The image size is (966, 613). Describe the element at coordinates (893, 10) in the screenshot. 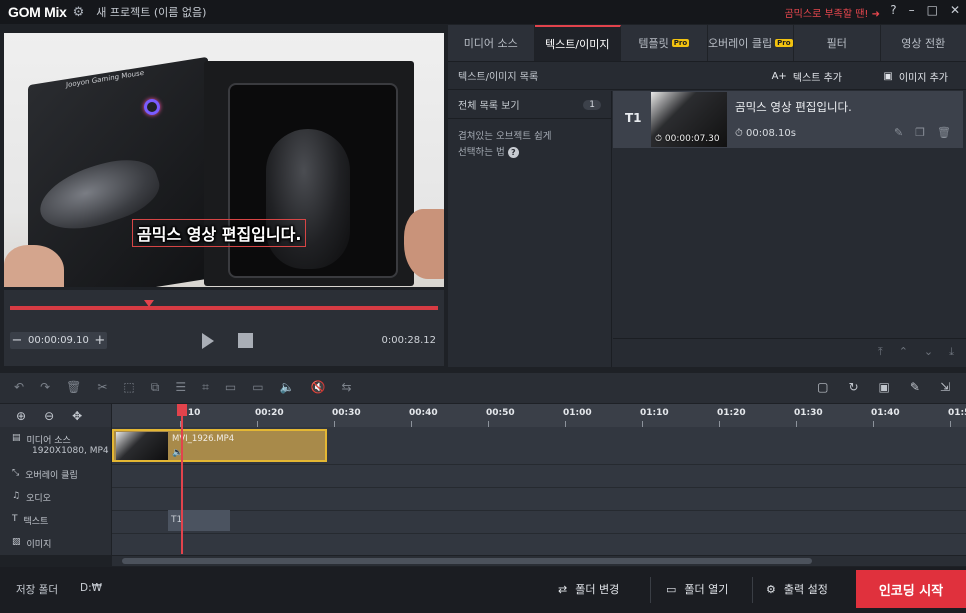

I see `help-icon: ?` at that location.